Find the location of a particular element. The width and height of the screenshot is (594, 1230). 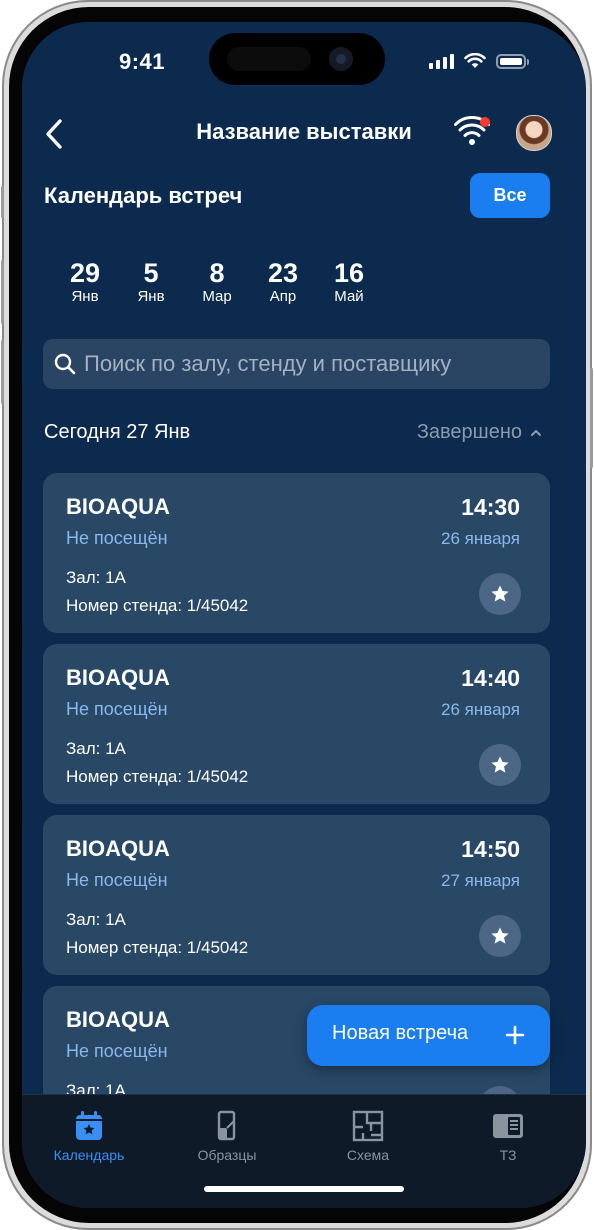

cellular-signal-icon is located at coordinates (441, 61).